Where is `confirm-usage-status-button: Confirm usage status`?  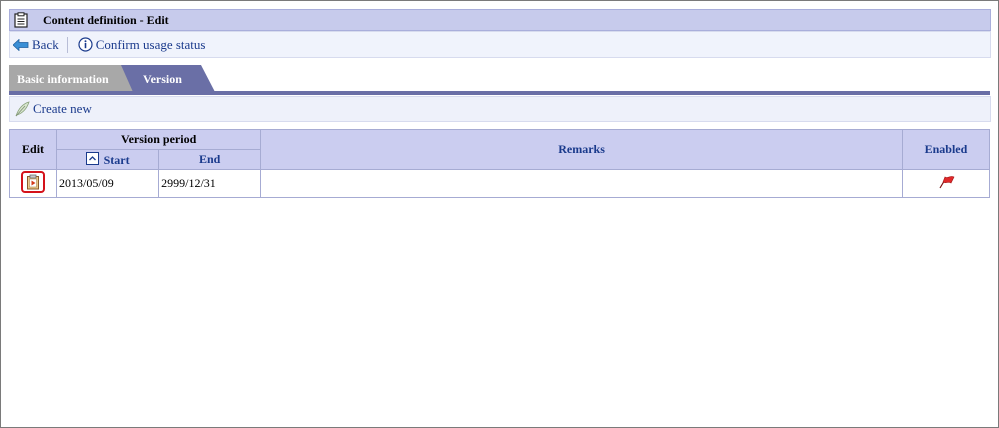
confirm-usage-status-button: Confirm usage status is located at coordinates (142, 44).